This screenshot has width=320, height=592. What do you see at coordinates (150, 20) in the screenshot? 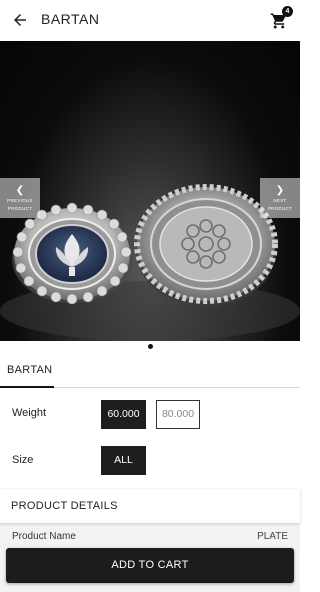
I see `app-bar: BARTAN 4` at bounding box center [150, 20].